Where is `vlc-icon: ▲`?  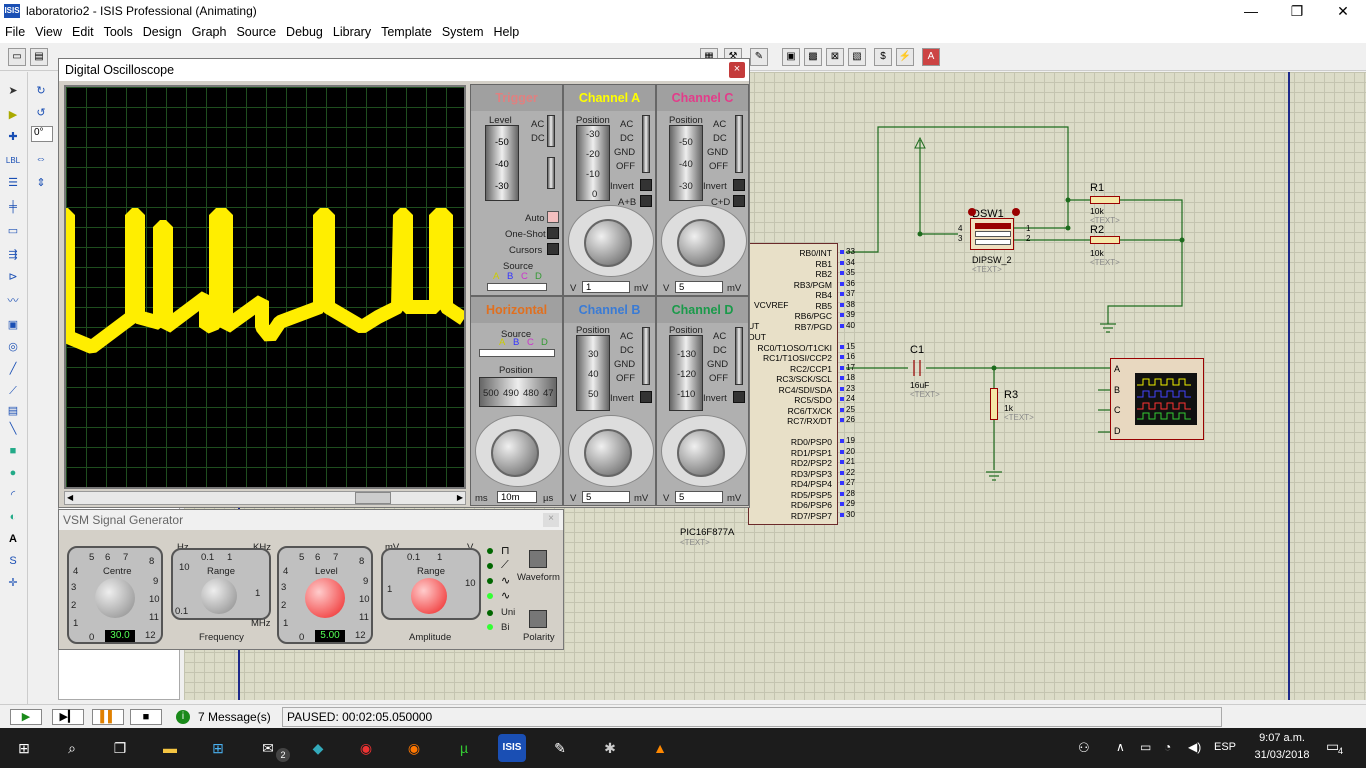
vlc-icon: ▲ is located at coordinates (660, 748).